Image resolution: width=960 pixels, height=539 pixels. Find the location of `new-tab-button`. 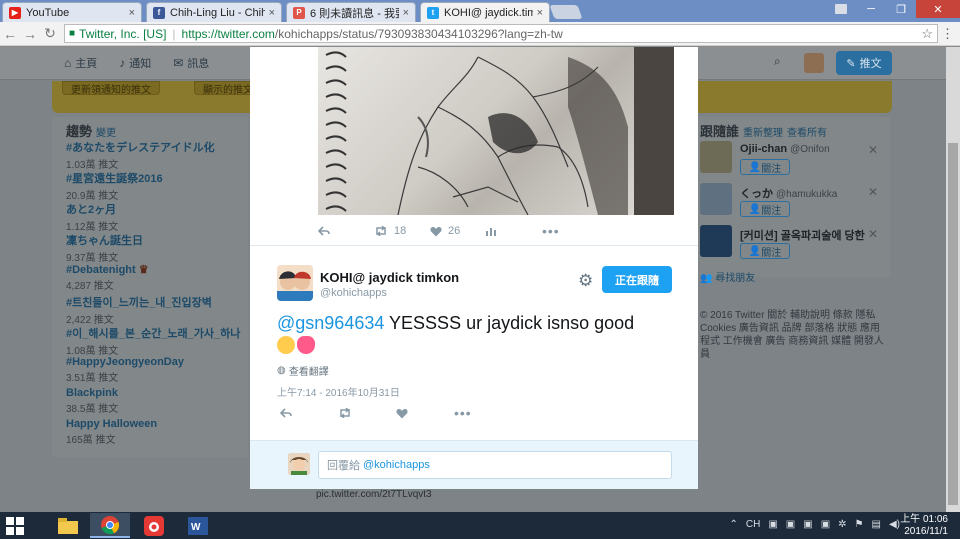

new-tab-button is located at coordinates (566, 12).